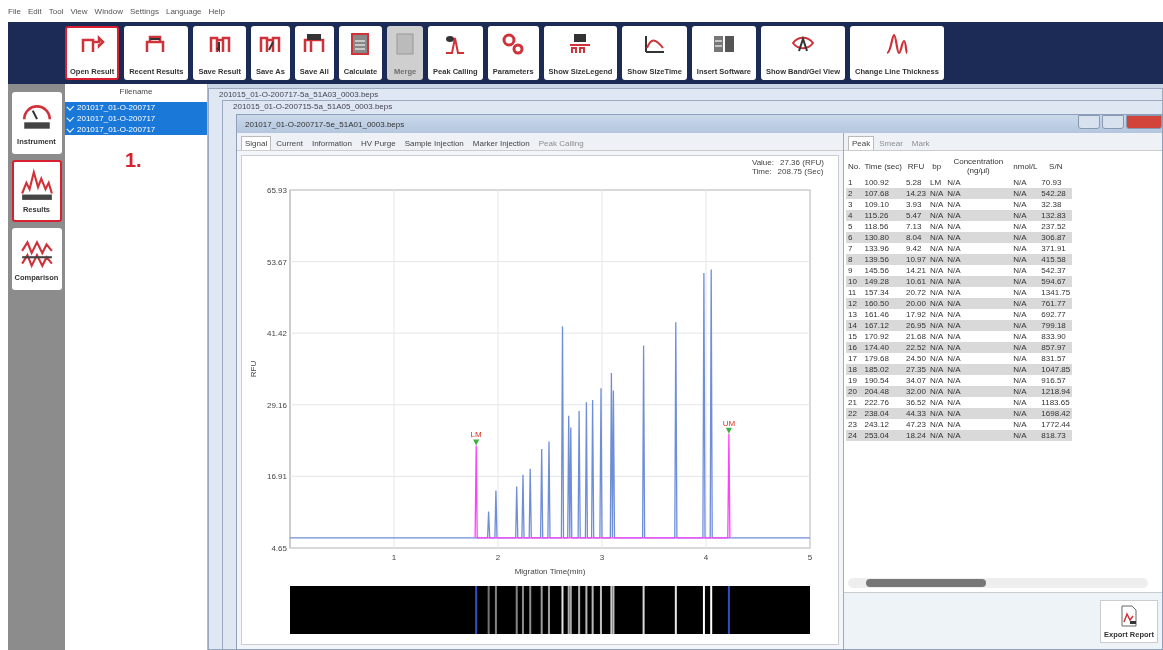 The width and height of the screenshot is (1163, 650). What do you see at coordinates (854, 347) in the screenshot?
I see `table-cell: 16` at bounding box center [854, 347].